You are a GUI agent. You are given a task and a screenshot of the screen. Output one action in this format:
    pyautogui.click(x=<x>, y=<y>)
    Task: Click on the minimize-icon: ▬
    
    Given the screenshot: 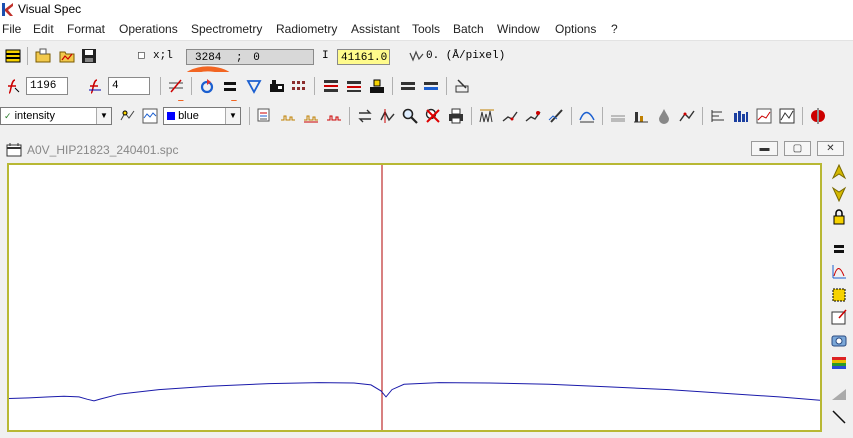 What is the action you would take?
    pyautogui.click(x=764, y=148)
    